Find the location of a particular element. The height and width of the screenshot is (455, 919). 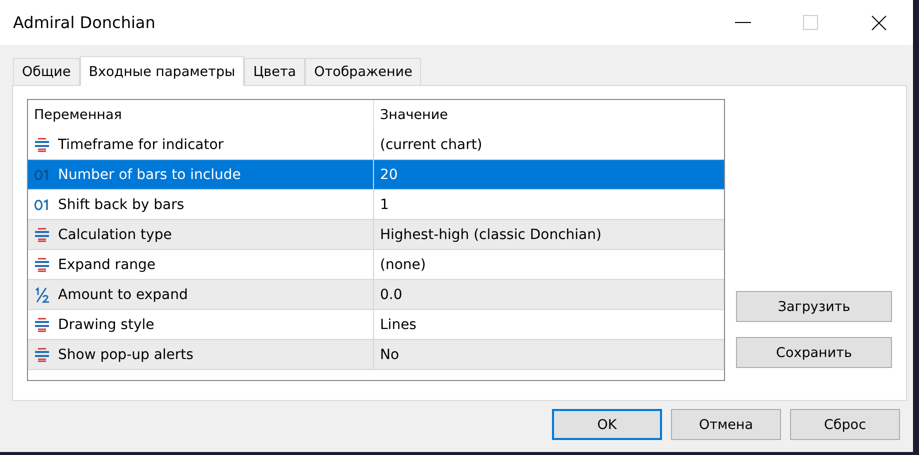

table-cell-text: Highest-high (classic Donchian) is located at coordinates (490, 235).